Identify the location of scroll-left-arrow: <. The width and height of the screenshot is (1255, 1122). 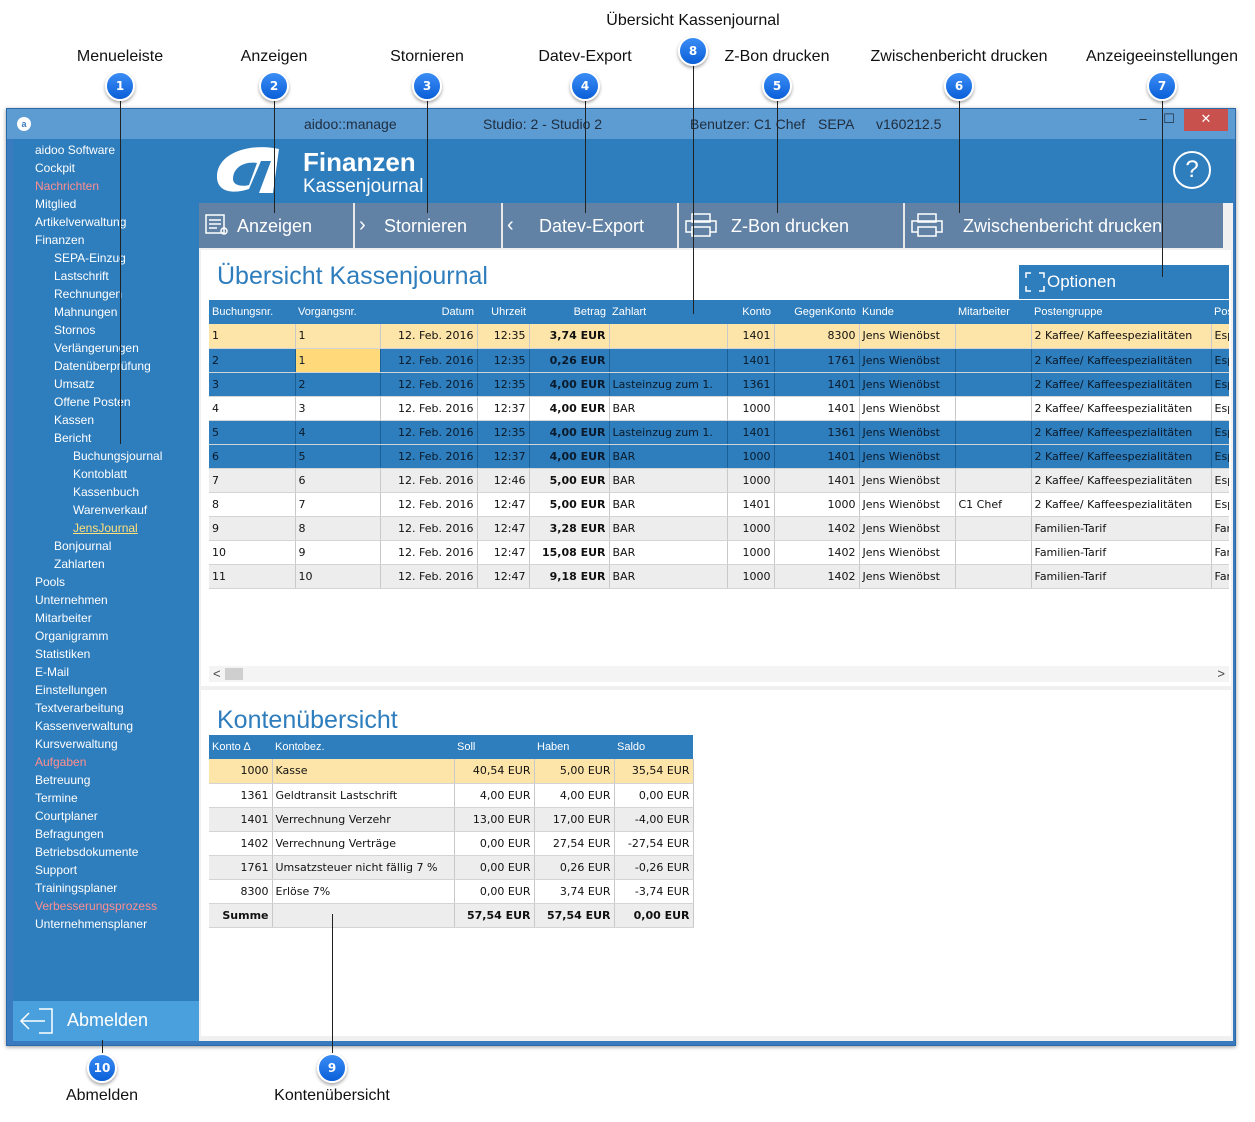
(217, 673).